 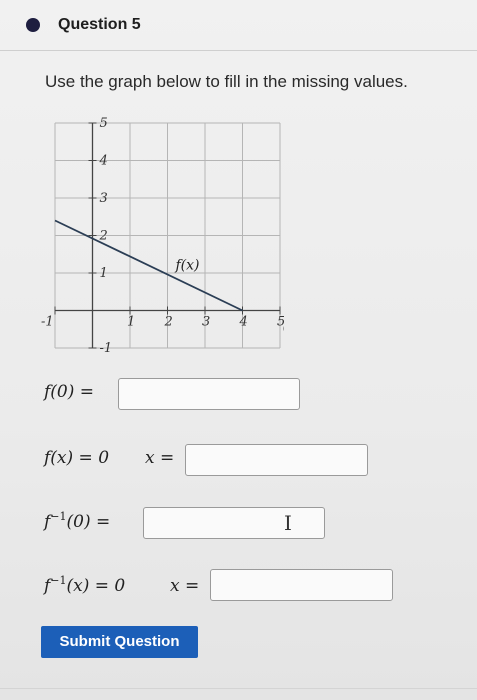 What do you see at coordinates (33, 25) in the screenshot?
I see `bullet-dot-icon` at bounding box center [33, 25].